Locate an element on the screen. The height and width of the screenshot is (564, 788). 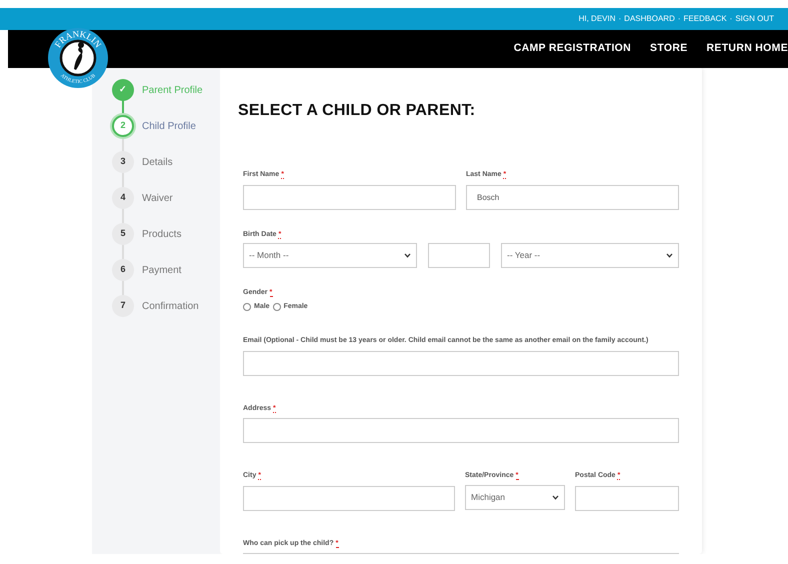
check-icon: ✓ is located at coordinates (123, 90).